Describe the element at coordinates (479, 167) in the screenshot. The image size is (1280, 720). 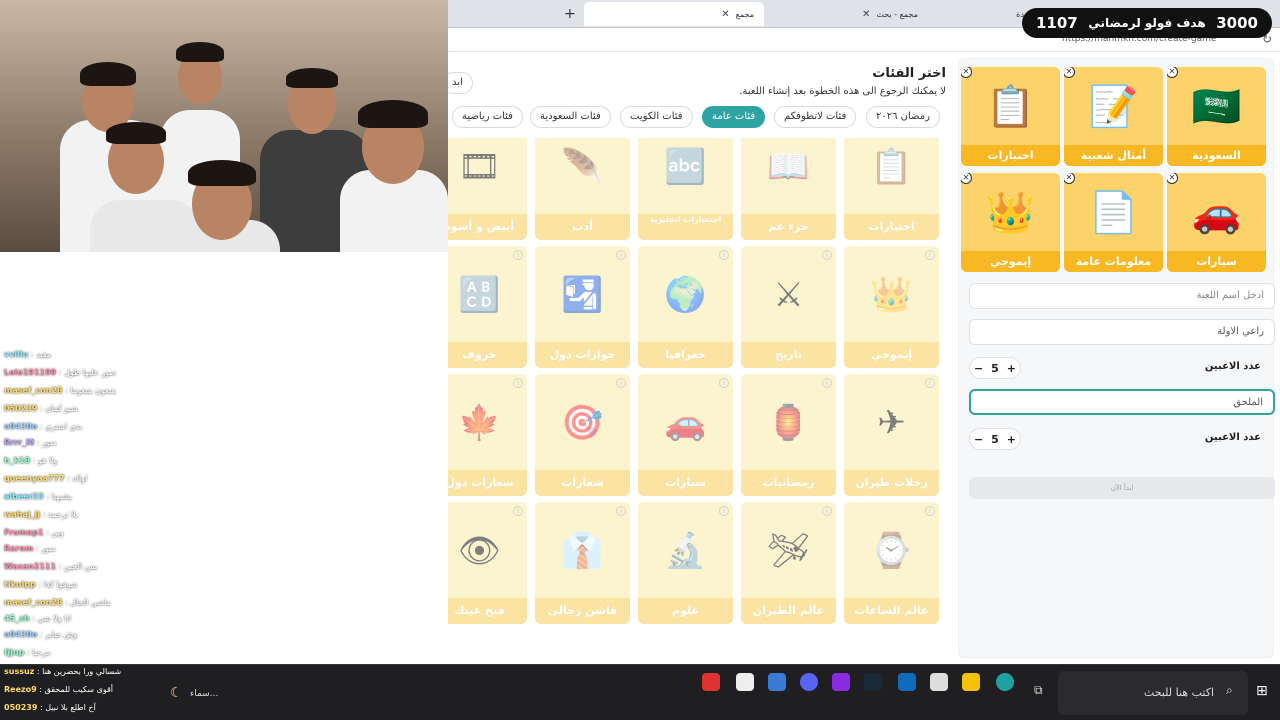
I see `film-icon: 🎞` at that location.